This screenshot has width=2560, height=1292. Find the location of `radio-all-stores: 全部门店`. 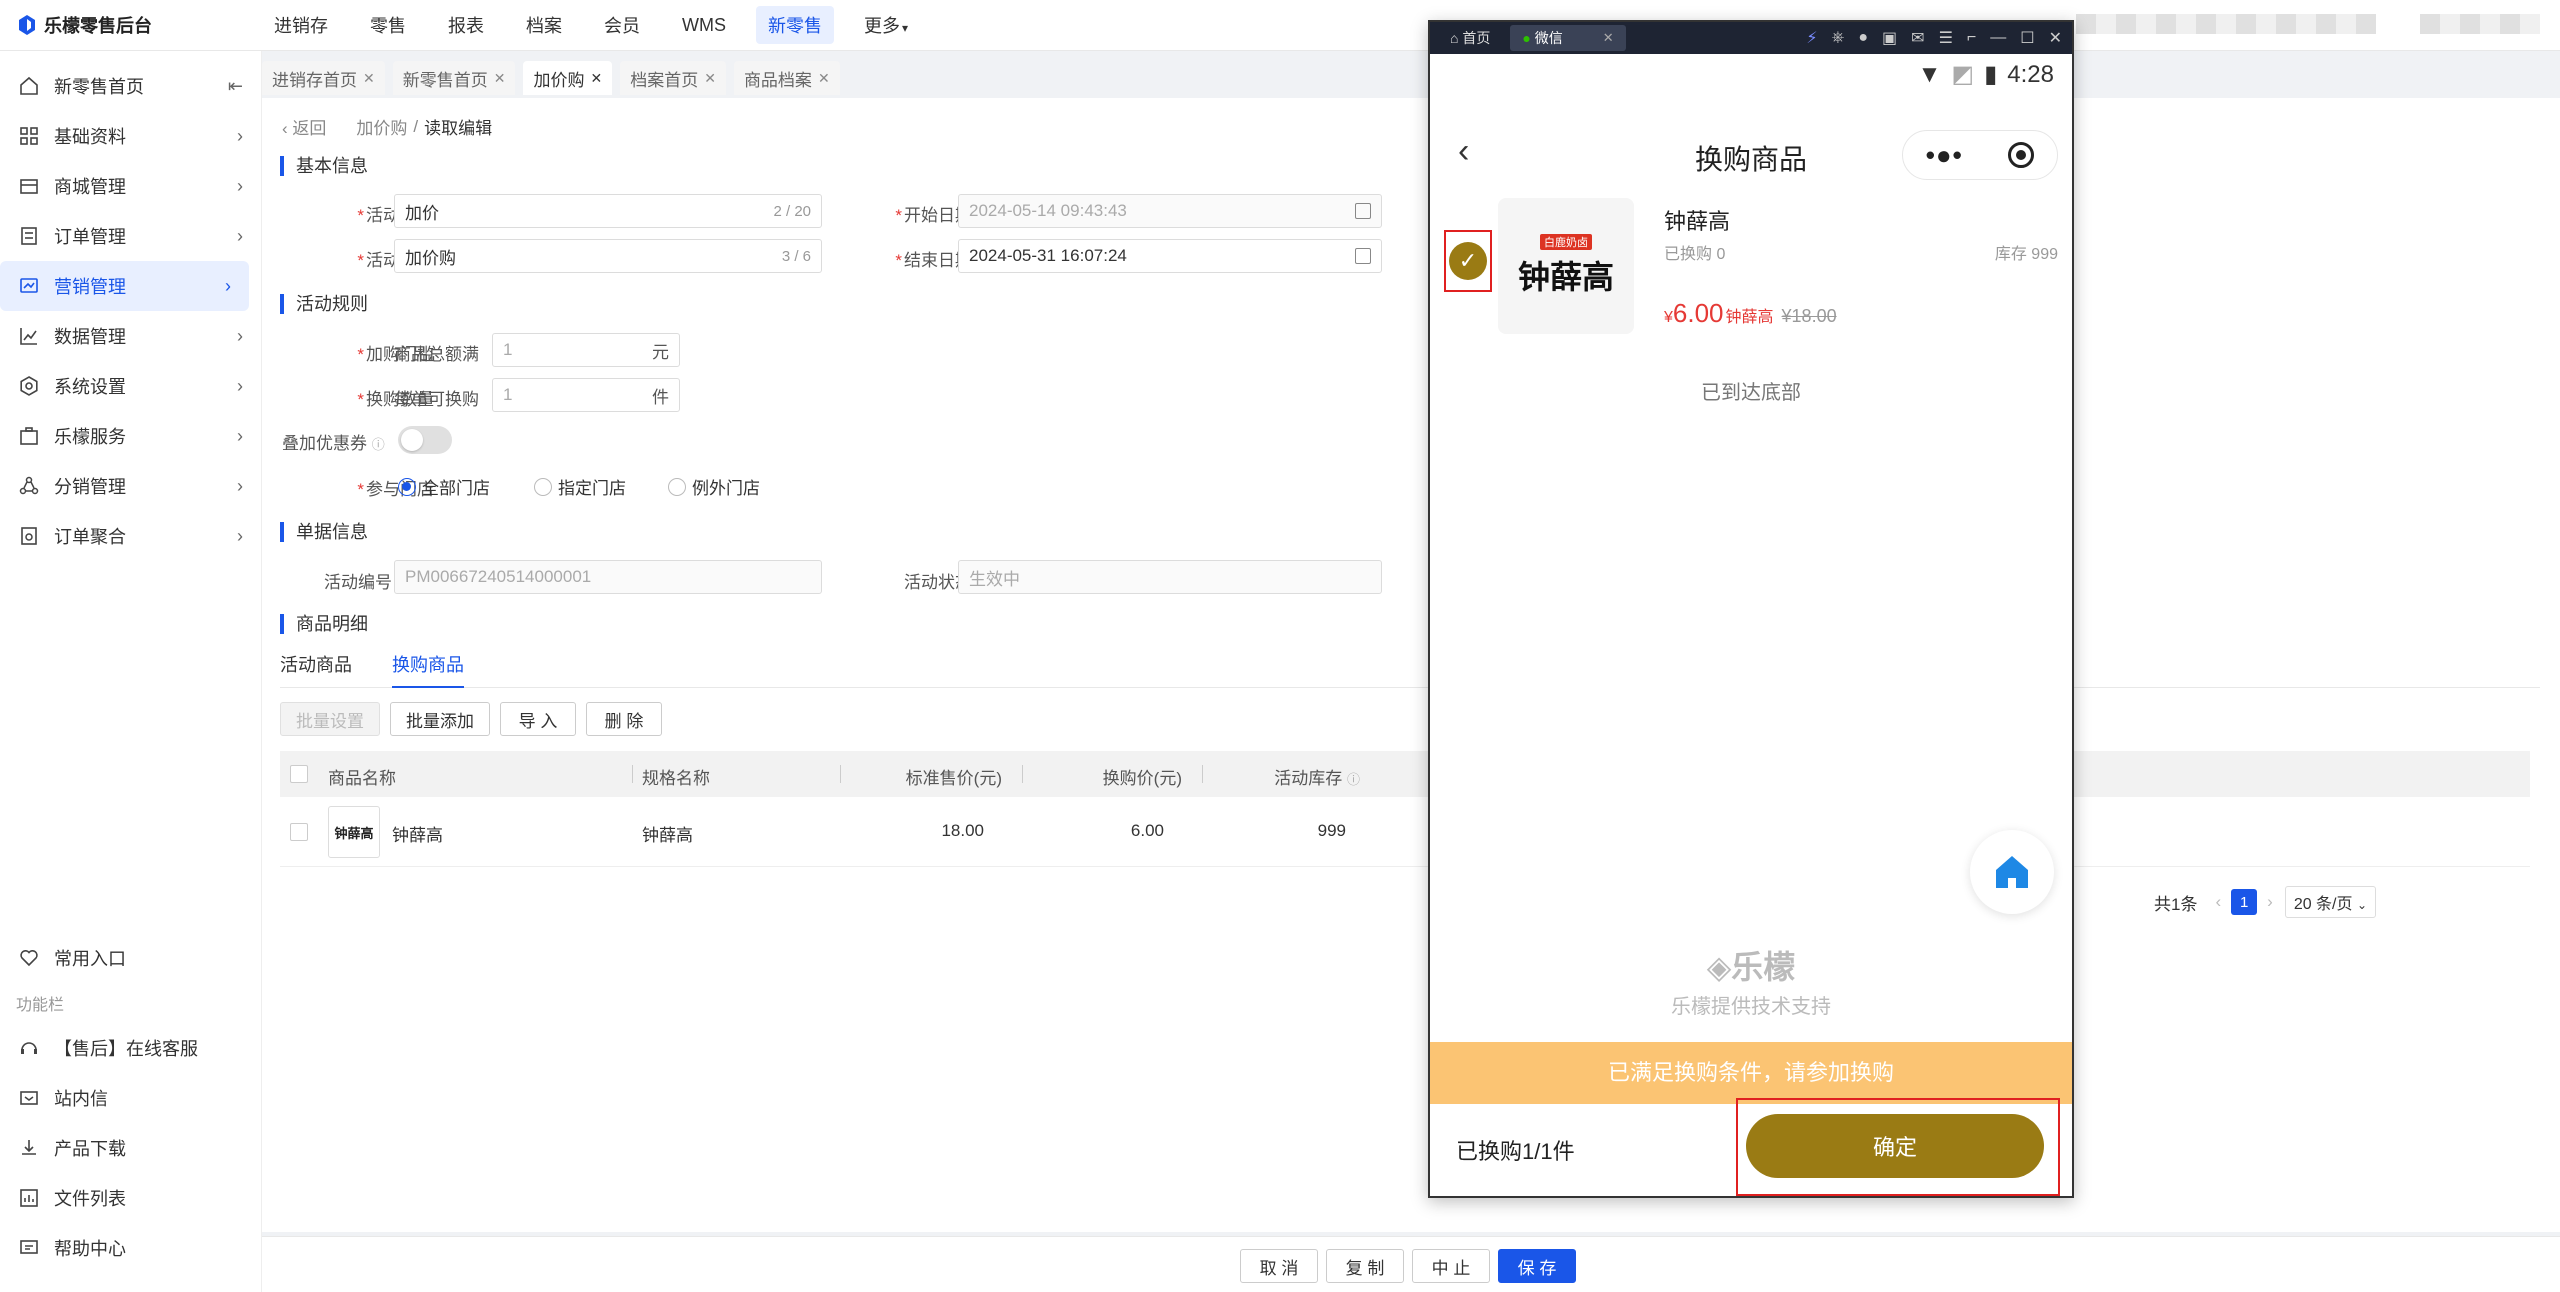

radio-all-stores: 全部门店 is located at coordinates (444, 486).